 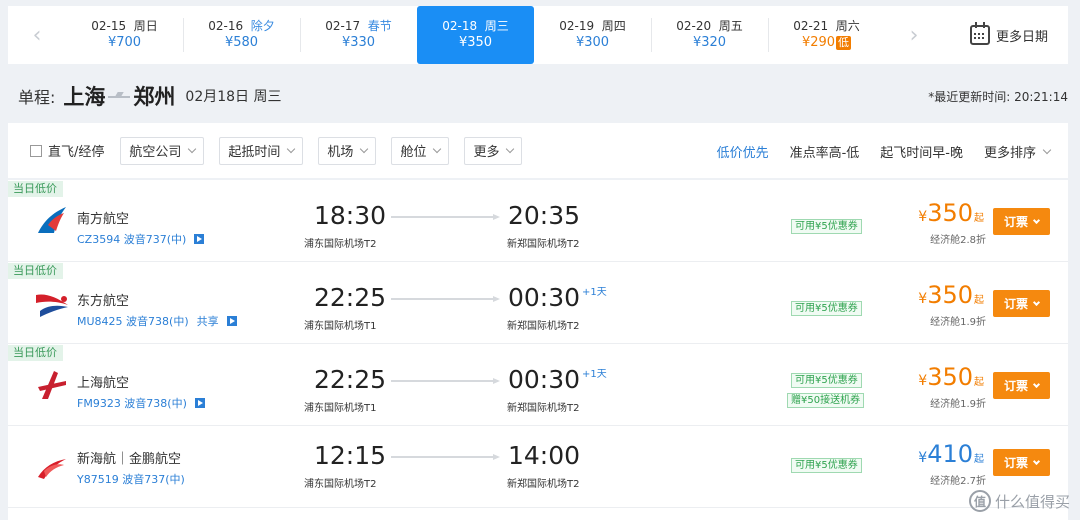 I want to click on filter-more-dropdown: 更多, so click(x=493, y=150).